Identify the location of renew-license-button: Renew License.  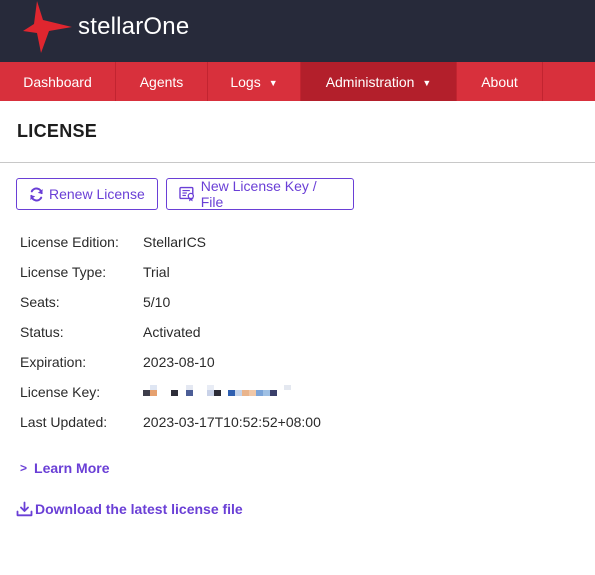
(87, 194).